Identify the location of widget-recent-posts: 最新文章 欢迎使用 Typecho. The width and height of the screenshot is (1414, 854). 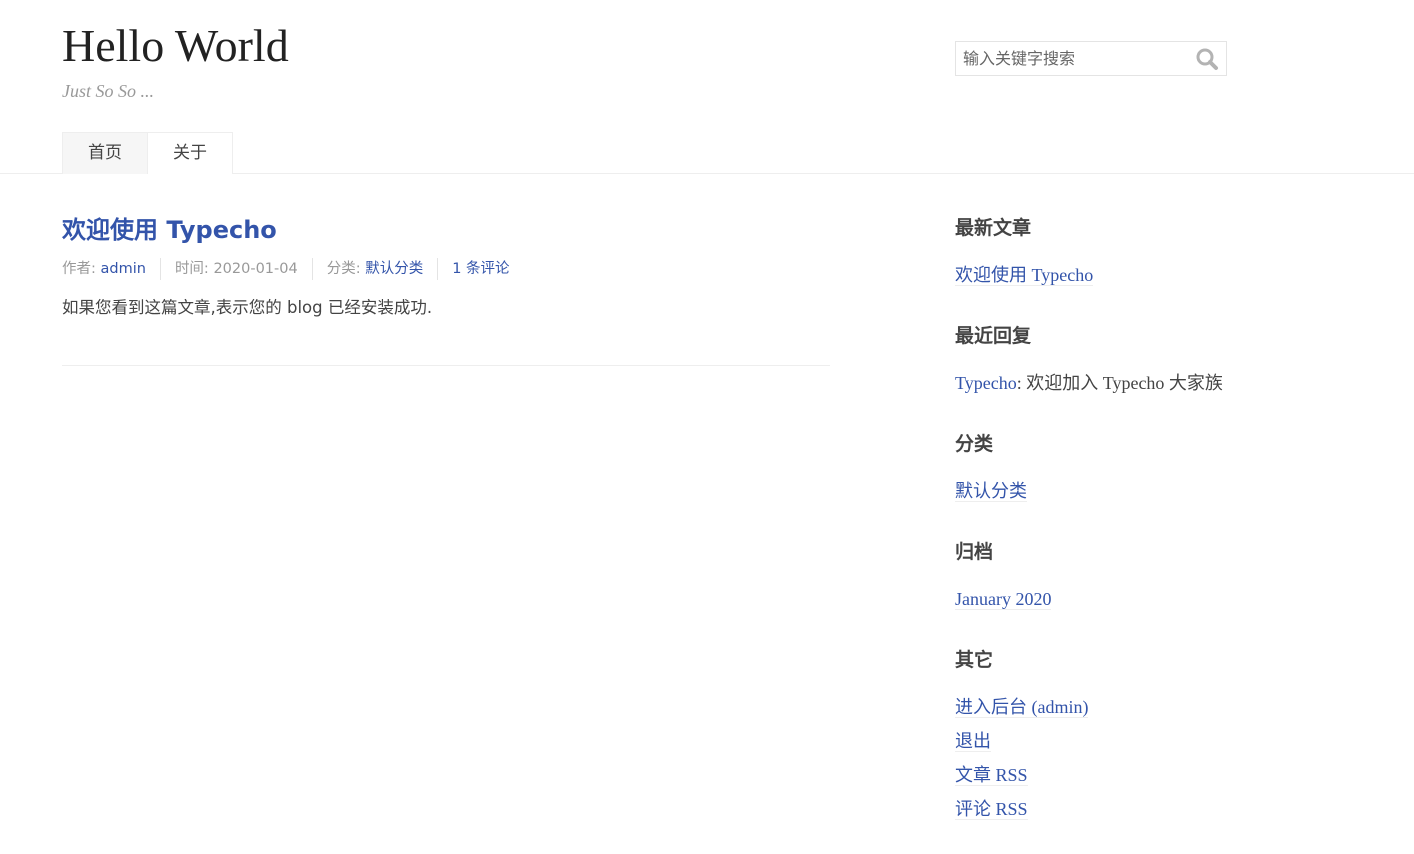
(1105, 252).